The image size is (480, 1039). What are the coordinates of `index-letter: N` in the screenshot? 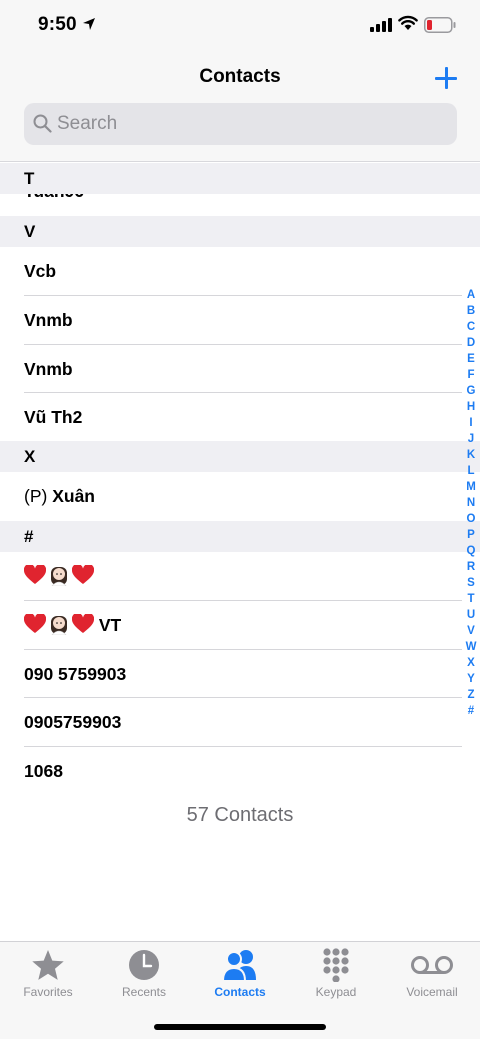 It's located at (471, 503).